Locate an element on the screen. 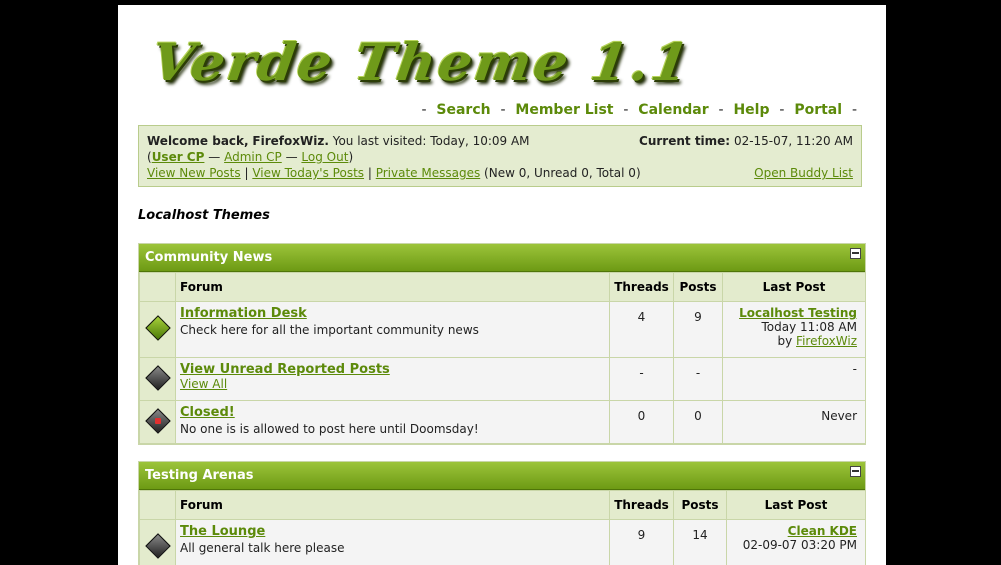  last-post-cell: Never is located at coordinates (794, 422).